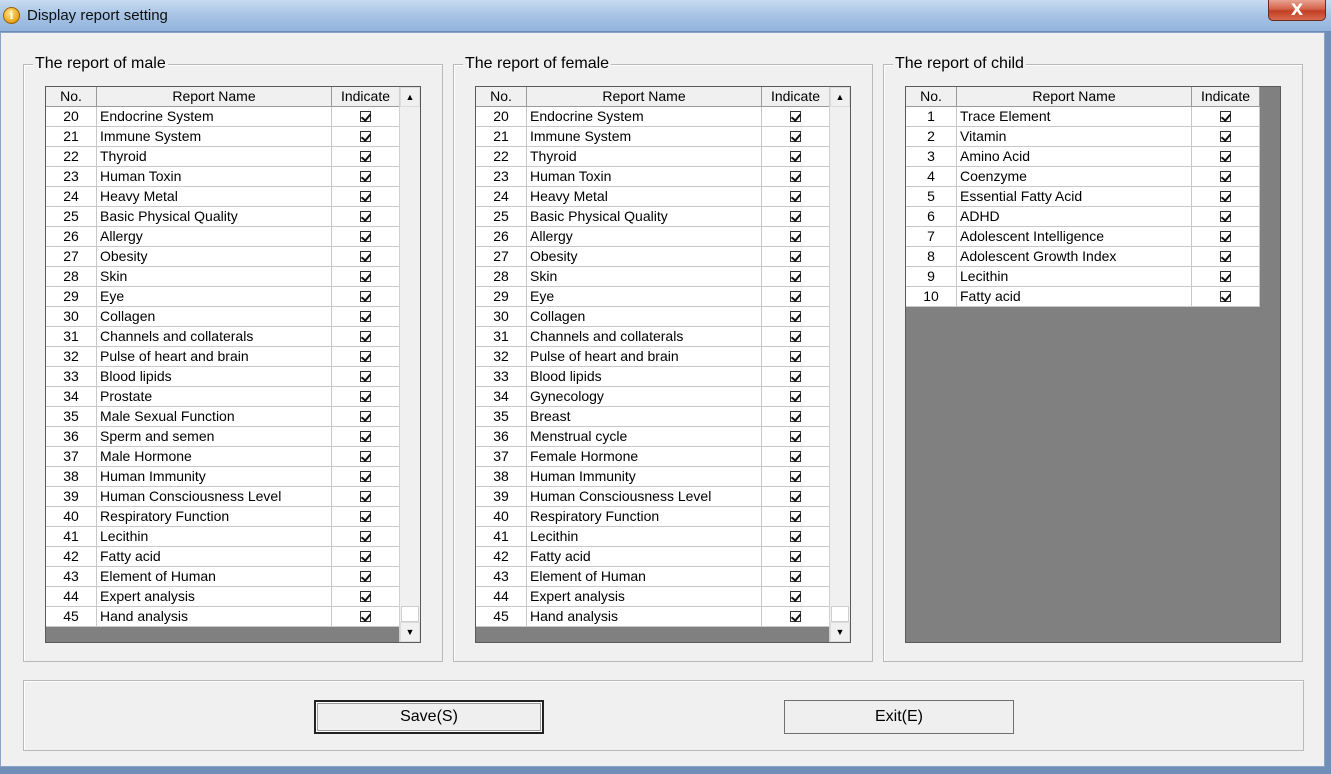 This screenshot has height=774, width=1331. What do you see at coordinates (1083, 217) in the screenshot?
I see `table-row: 6 ADHD` at bounding box center [1083, 217].